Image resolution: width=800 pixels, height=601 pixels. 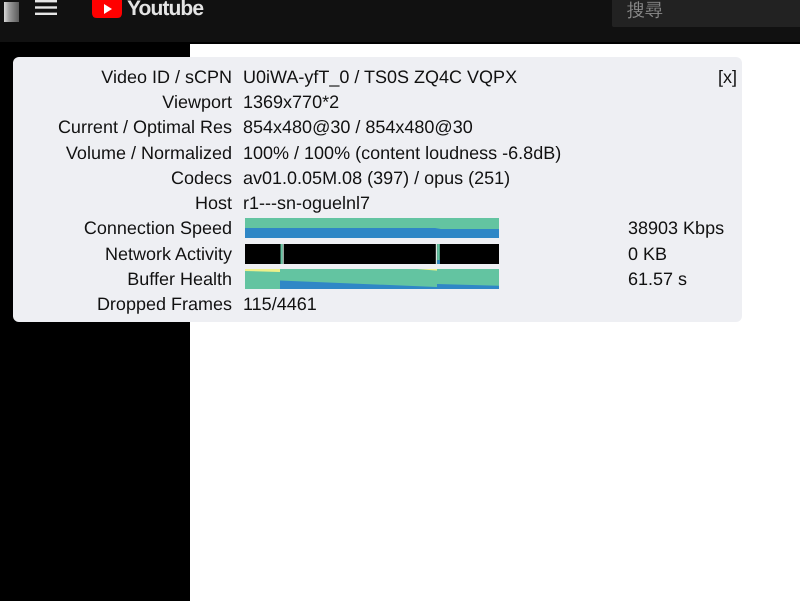 What do you see at coordinates (144, 127) in the screenshot?
I see `stat-label: Current / Optimal Res` at bounding box center [144, 127].